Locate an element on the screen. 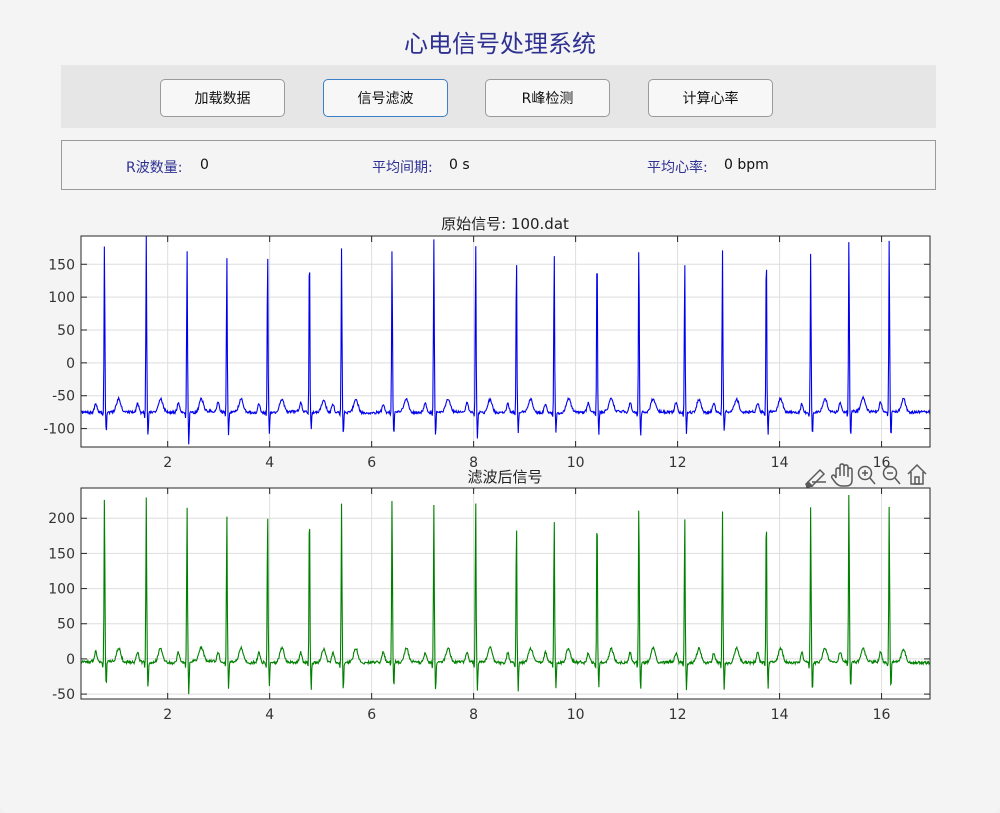 This screenshot has height=813, width=1000. filtered-xtick-label-3: 8 is located at coordinates (473, 715).